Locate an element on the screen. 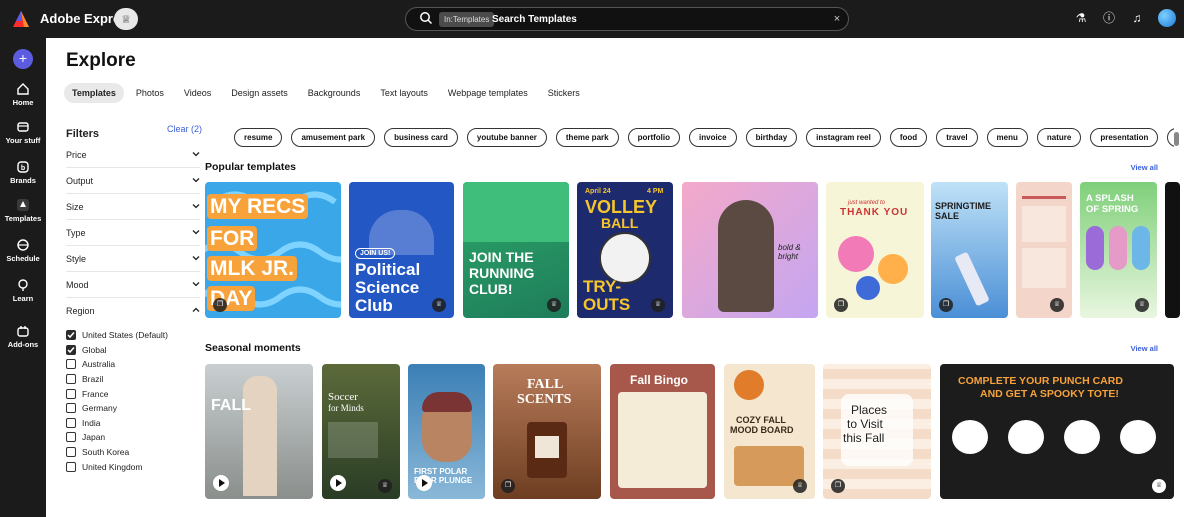  filter-mood: Mood is located at coordinates (133, 285).